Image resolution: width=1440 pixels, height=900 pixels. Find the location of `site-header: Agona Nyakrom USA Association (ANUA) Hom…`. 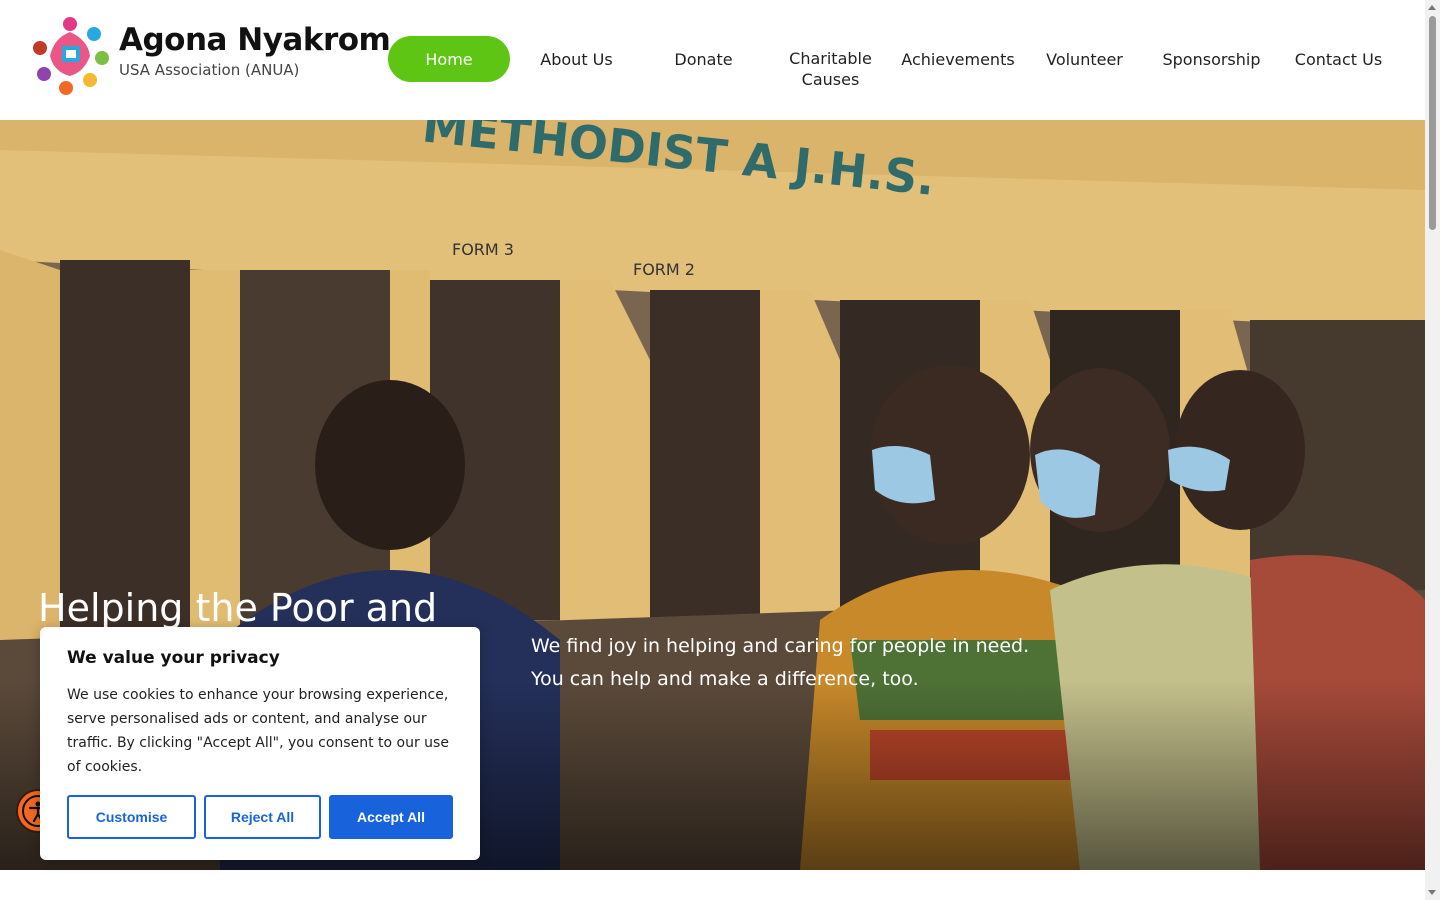

site-header: Agona Nyakrom USA Association (ANUA) Hom… is located at coordinates (712, 60).